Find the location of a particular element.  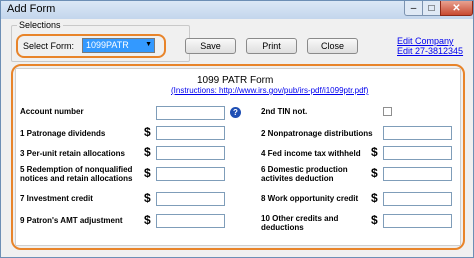

select-form-dropdown: 1099PATR ▼ is located at coordinates (118, 45).